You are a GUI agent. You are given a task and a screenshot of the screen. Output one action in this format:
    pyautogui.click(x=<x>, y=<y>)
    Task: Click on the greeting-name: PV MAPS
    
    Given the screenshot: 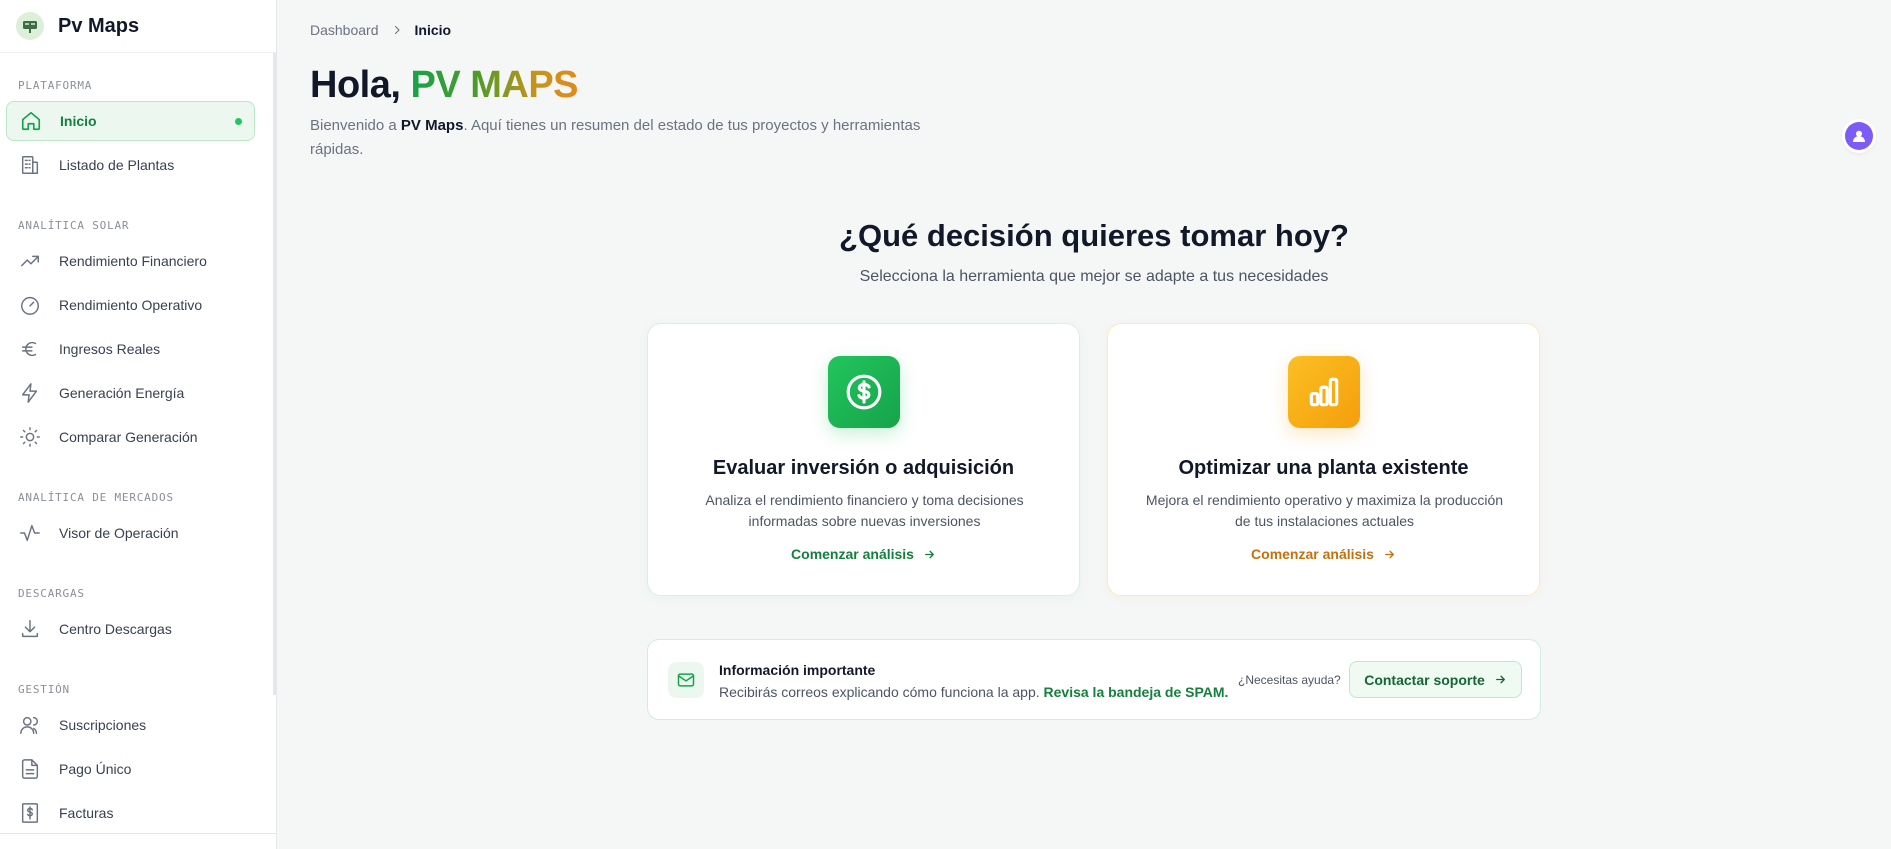 What is the action you would take?
    pyautogui.click(x=494, y=85)
    